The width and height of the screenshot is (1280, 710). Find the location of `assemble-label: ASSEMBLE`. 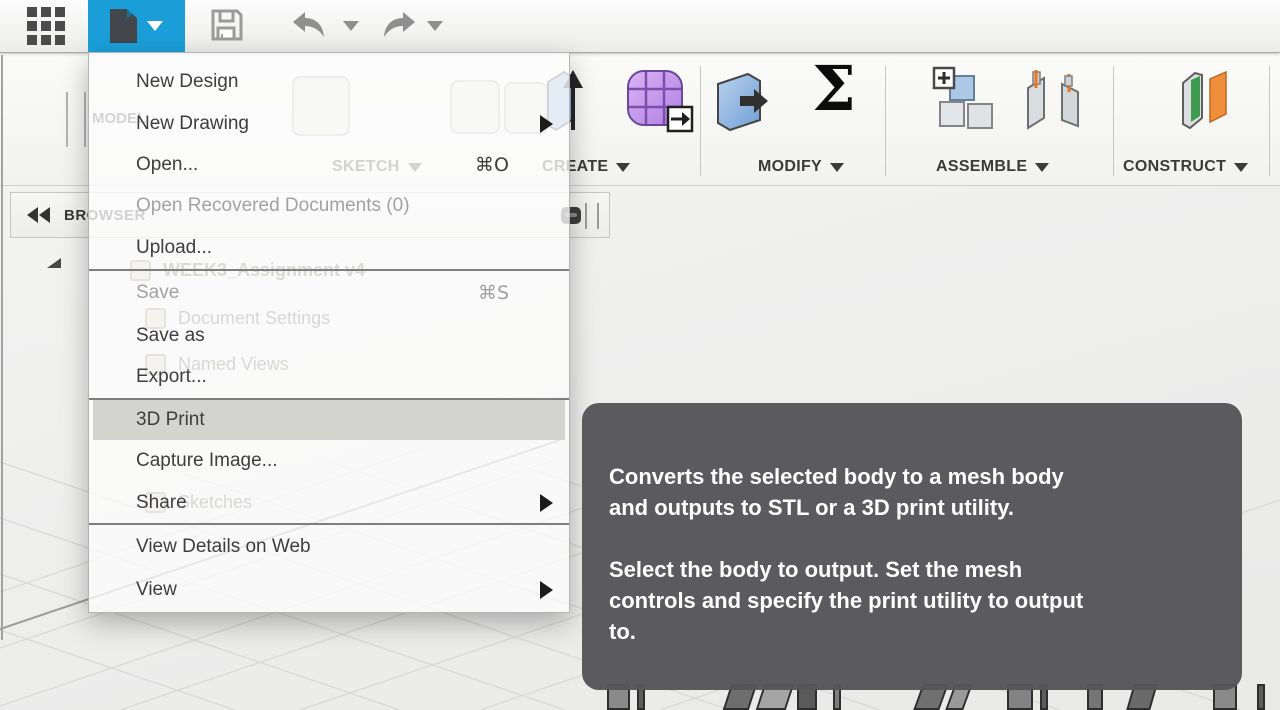

assemble-label: ASSEMBLE is located at coordinates (982, 166).